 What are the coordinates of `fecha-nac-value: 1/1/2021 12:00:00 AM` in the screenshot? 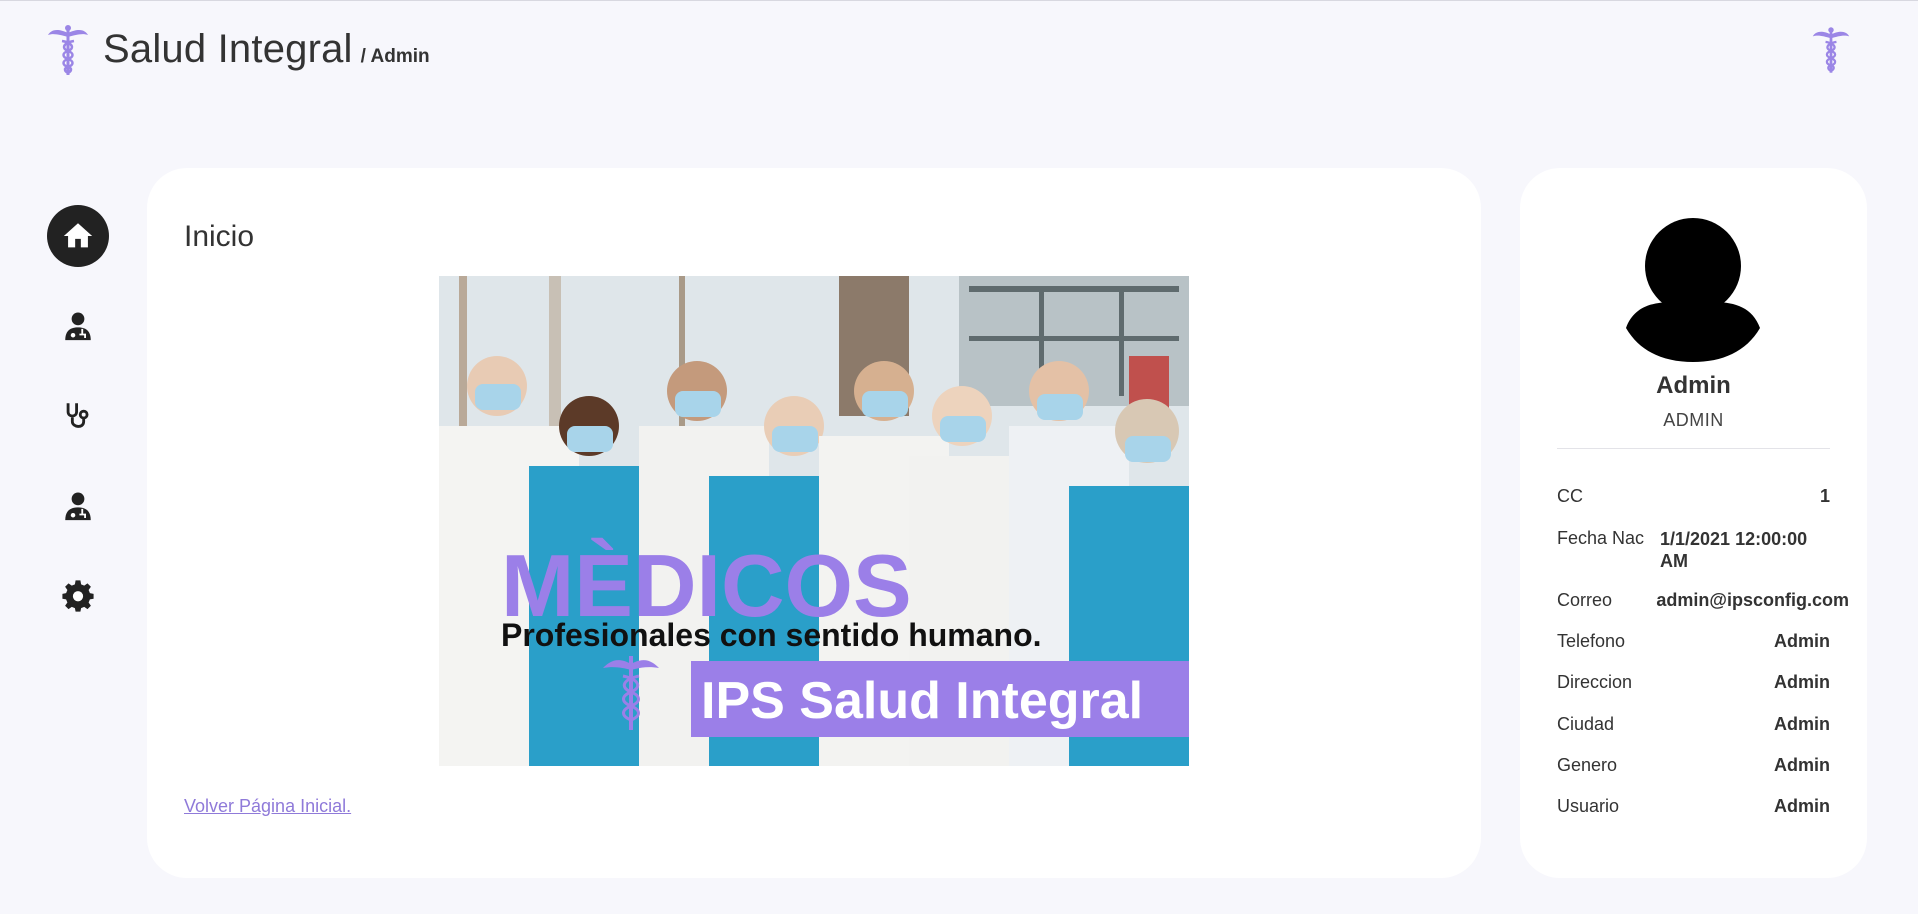 It's located at (1734, 550).